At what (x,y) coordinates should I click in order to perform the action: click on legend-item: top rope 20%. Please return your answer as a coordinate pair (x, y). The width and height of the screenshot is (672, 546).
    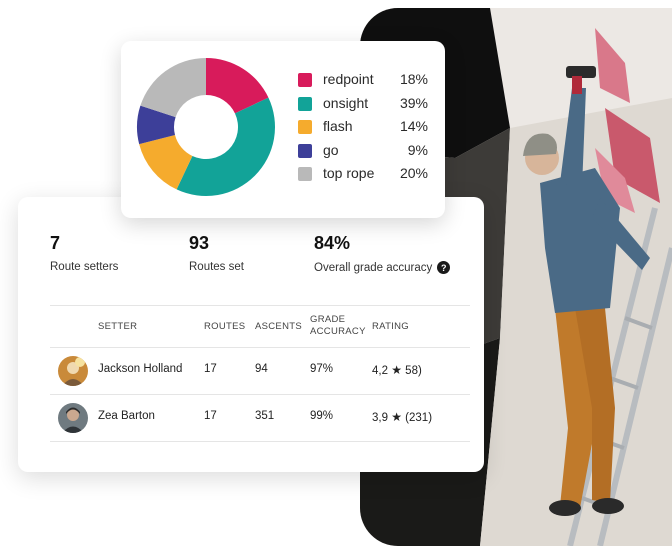
    Looking at the image, I should click on (363, 177).